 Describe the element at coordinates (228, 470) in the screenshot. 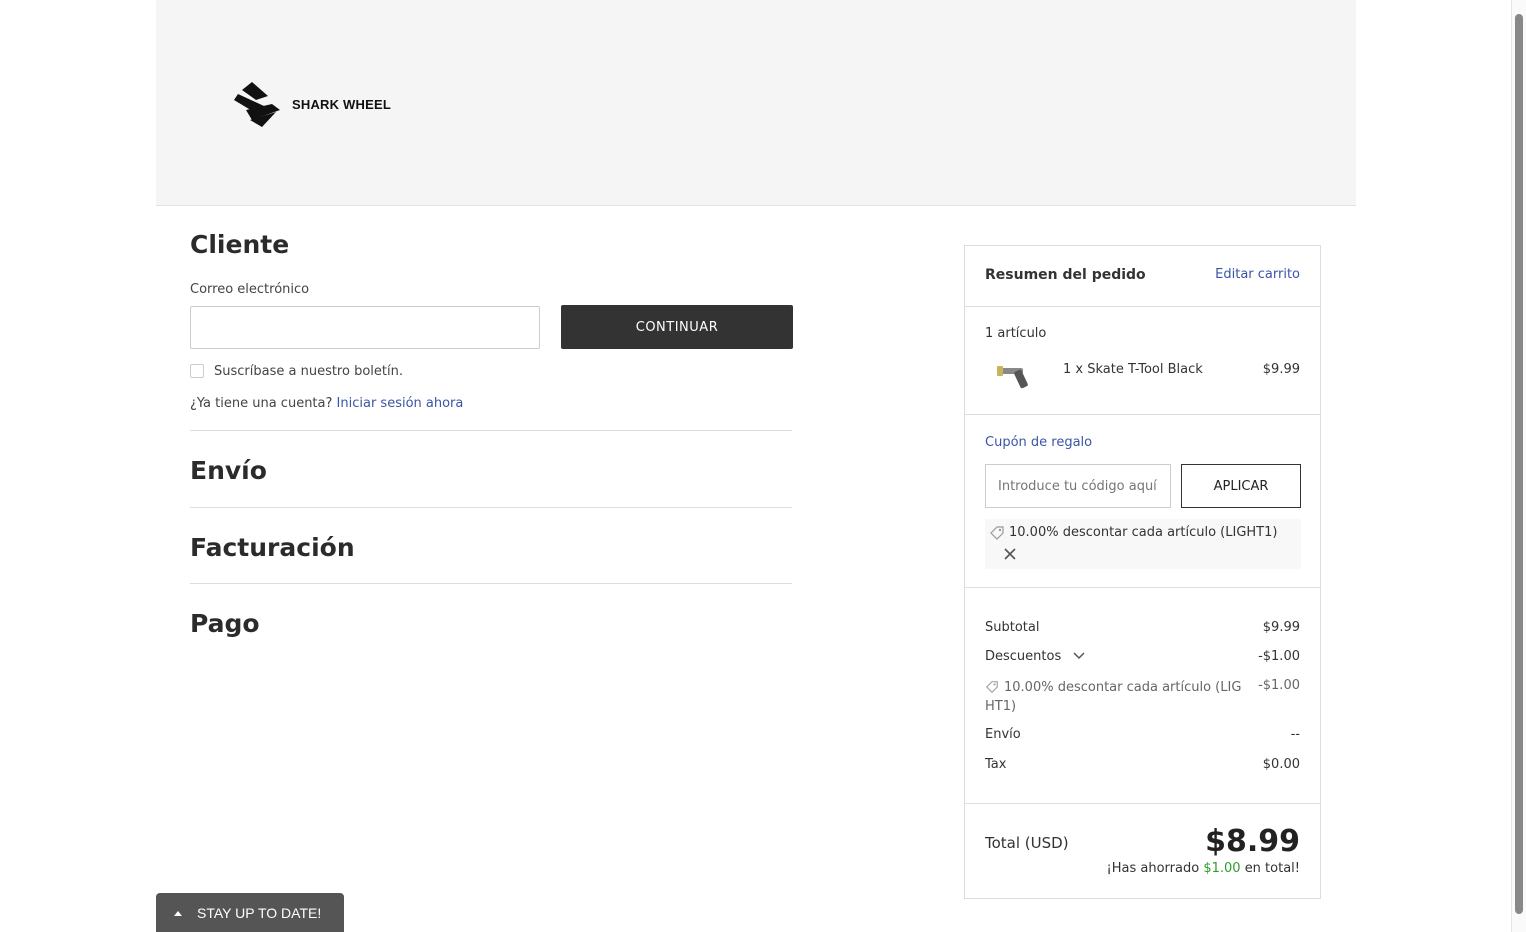

I see `shipping-heading: Envío` at that location.